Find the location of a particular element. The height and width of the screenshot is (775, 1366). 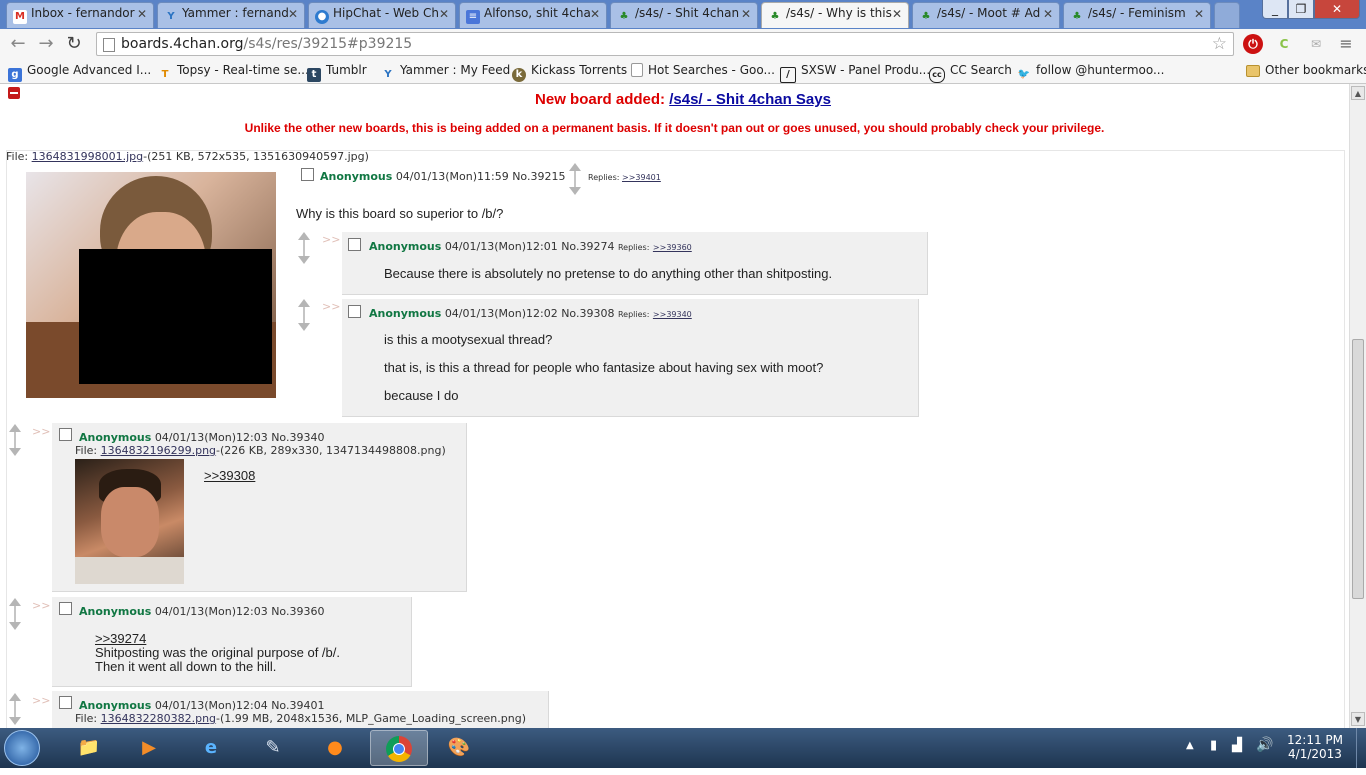

other-bookmarks: Other bookmarks is located at coordinates (1306, 70).